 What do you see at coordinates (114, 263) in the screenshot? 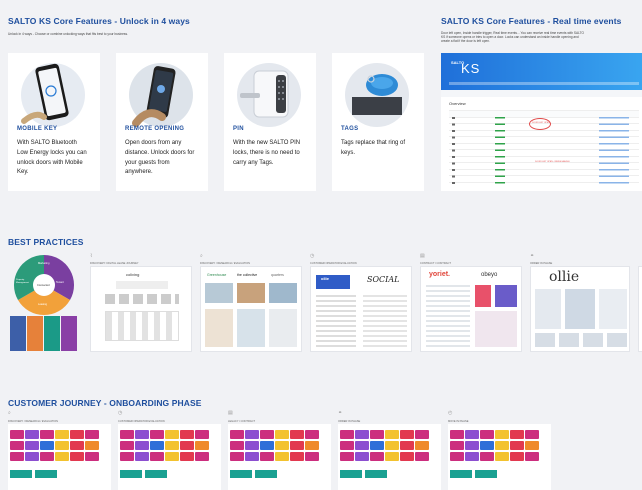
I see `thumb-label: DISCOVERY: DIGITAL LEASE JOURNEY` at bounding box center [114, 263].